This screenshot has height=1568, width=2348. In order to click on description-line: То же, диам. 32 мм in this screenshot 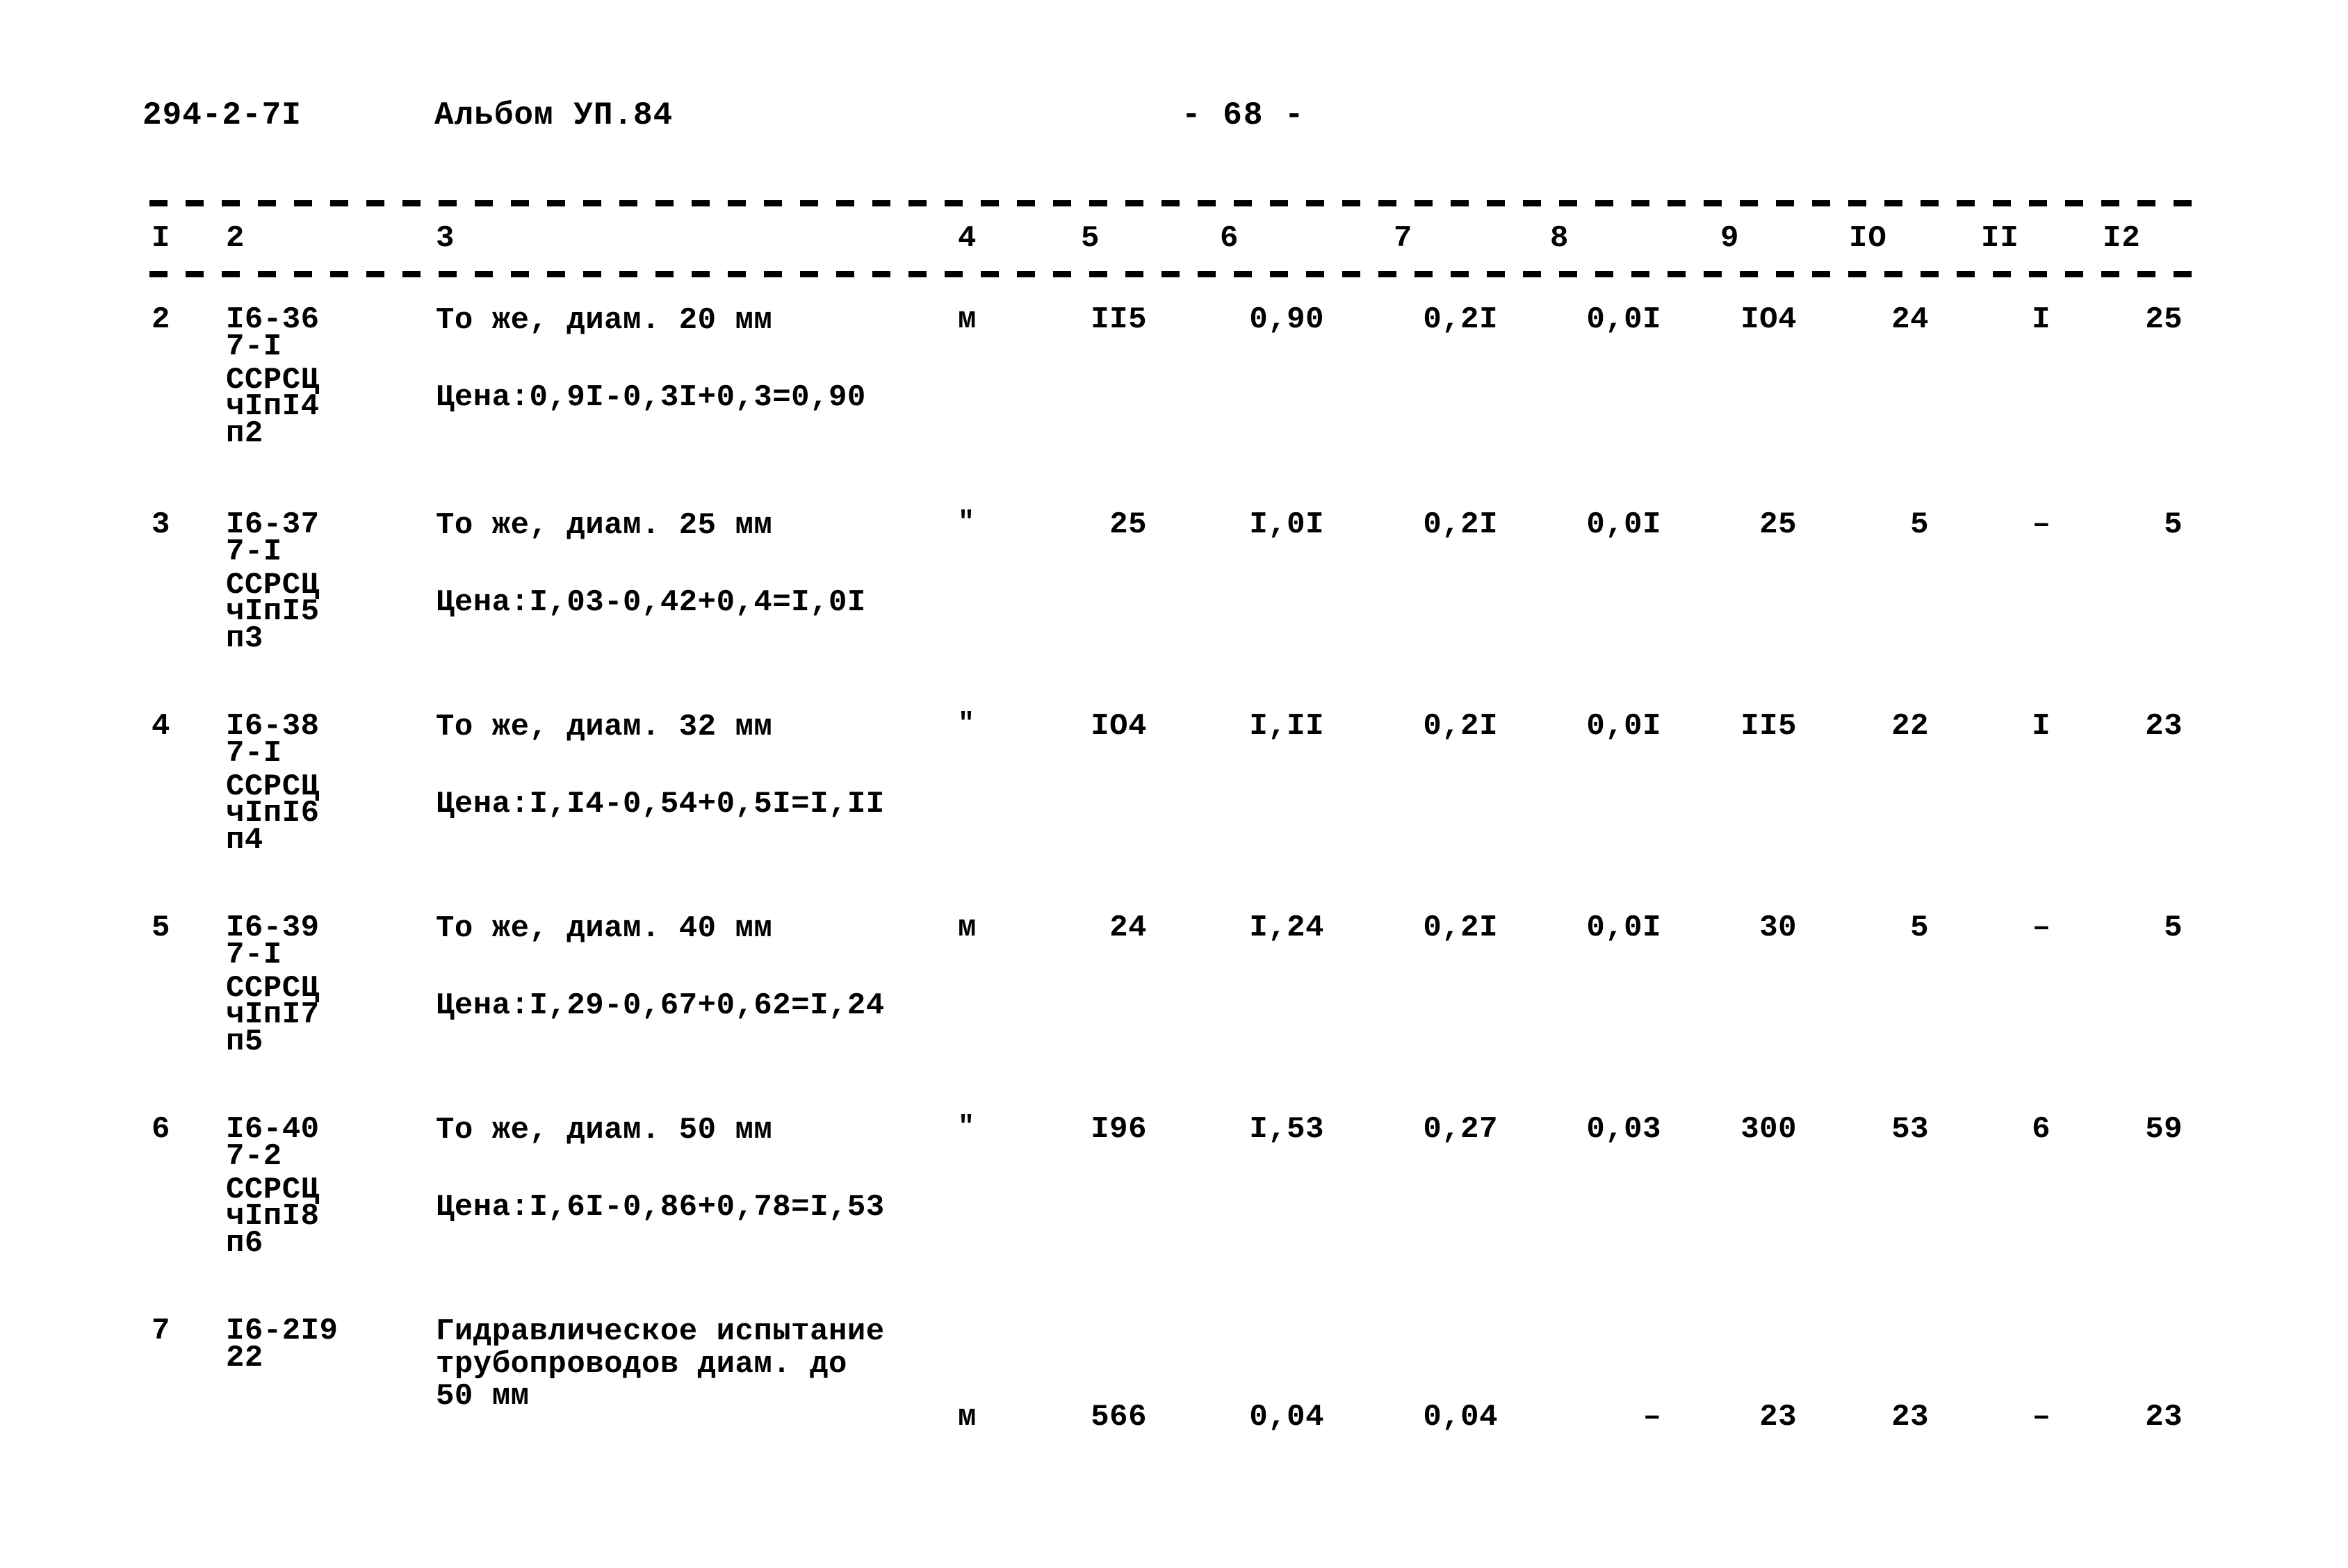, I will do `click(604, 727)`.